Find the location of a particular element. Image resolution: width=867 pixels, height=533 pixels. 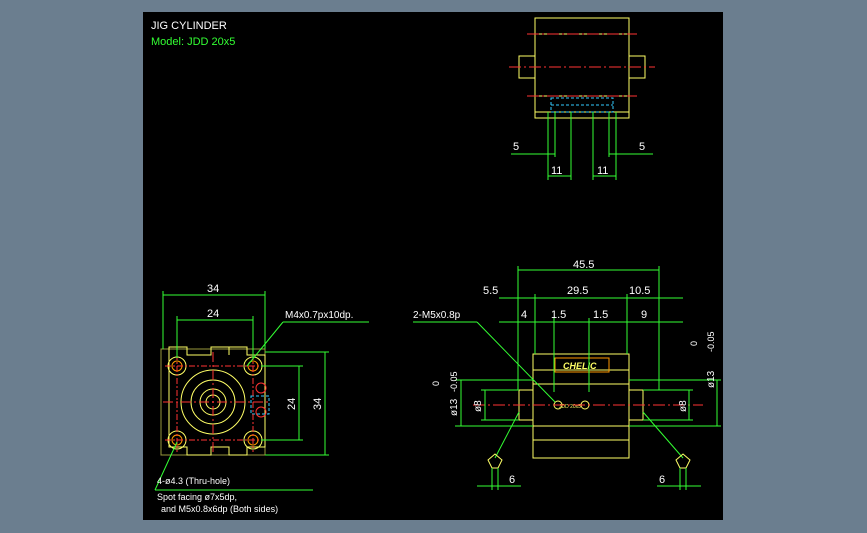

side-dim-port-c: 1.5 is located at coordinates (600, 315).